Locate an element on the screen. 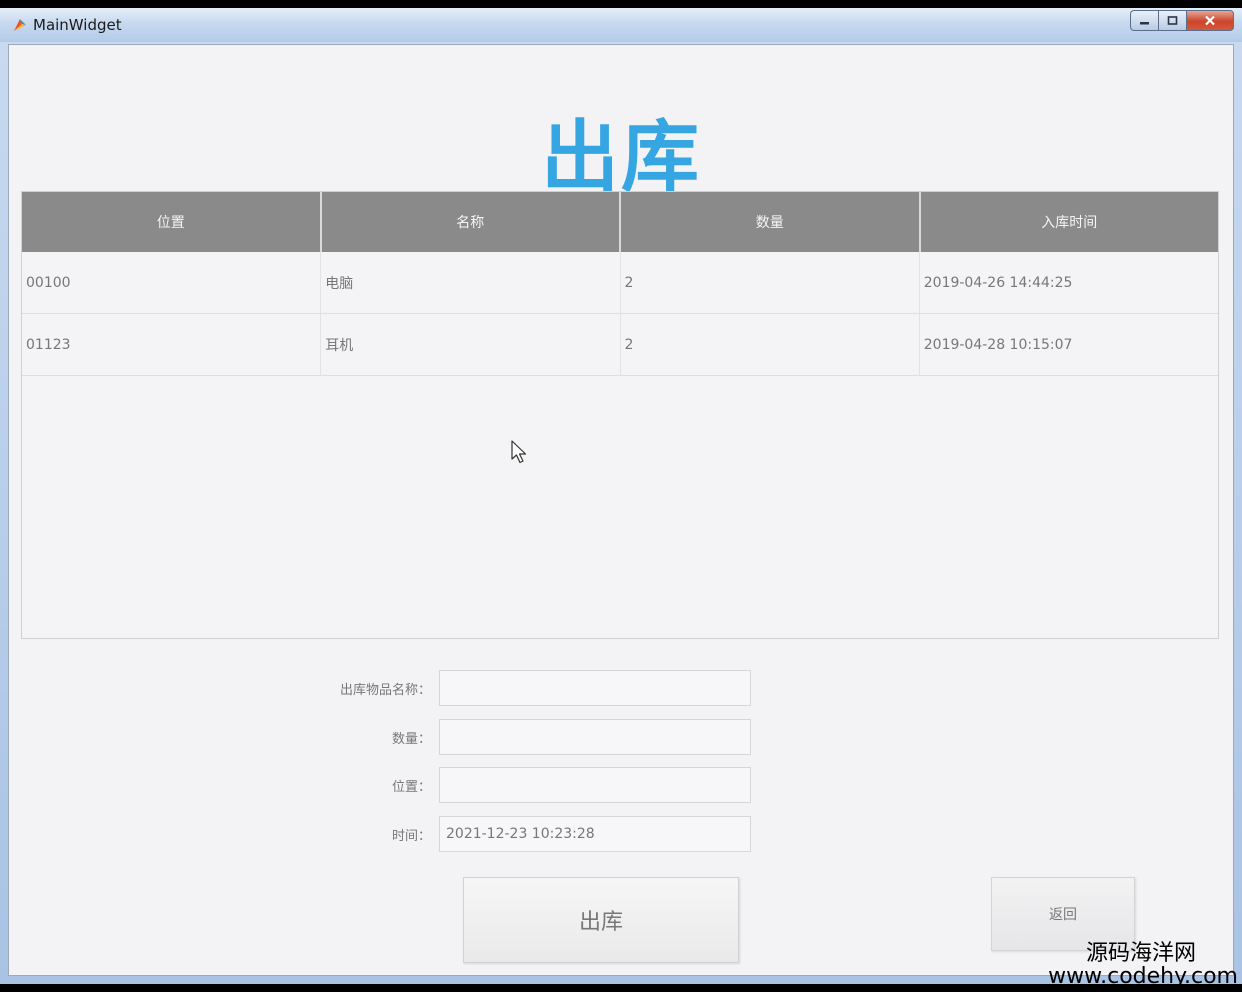 The width and height of the screenshot is (1242, 992). window-controls is located at coordinates (1182, 20).